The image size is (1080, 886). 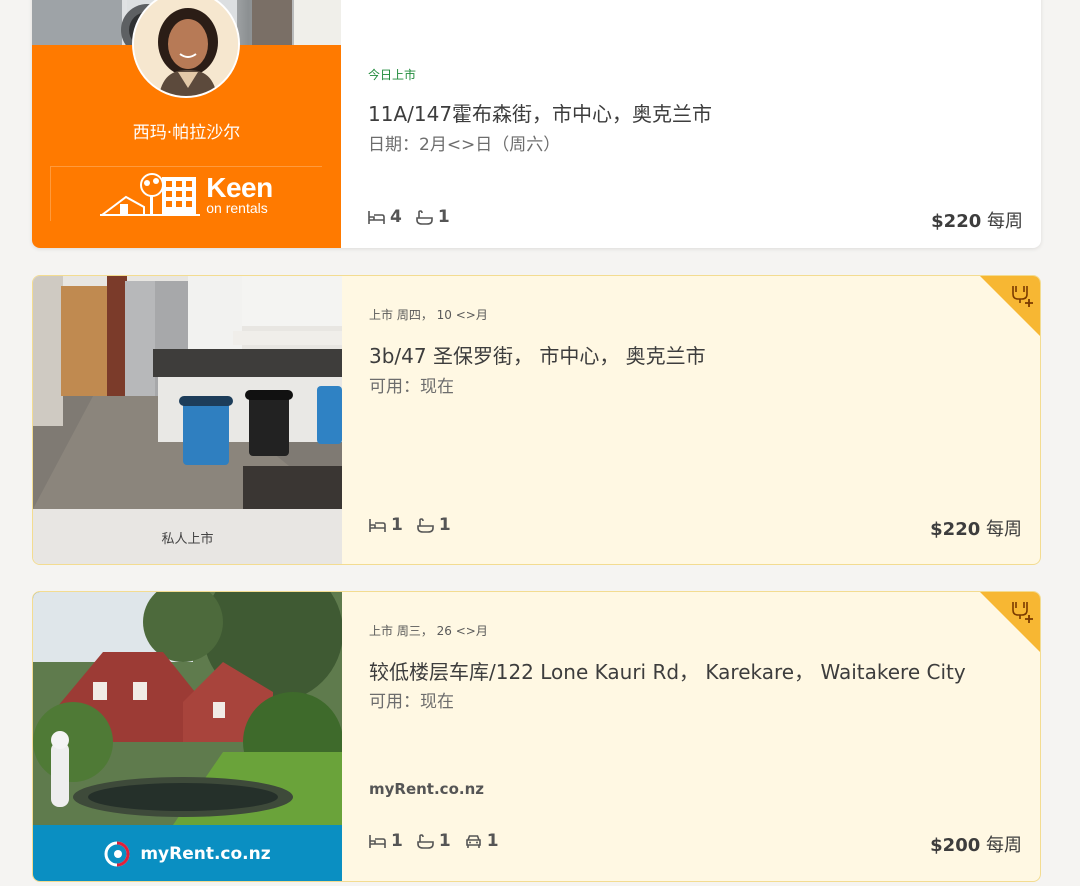 I want to click on agent-name: 西玛·帕拉沙尔, so click(x=186, y=133).